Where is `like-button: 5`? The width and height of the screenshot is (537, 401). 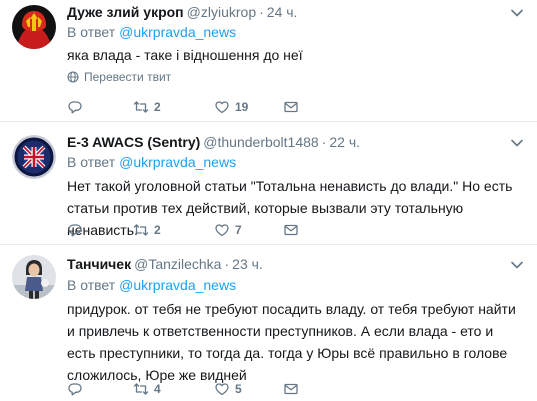 like-button: 5 is located at coordinates (228, 389).